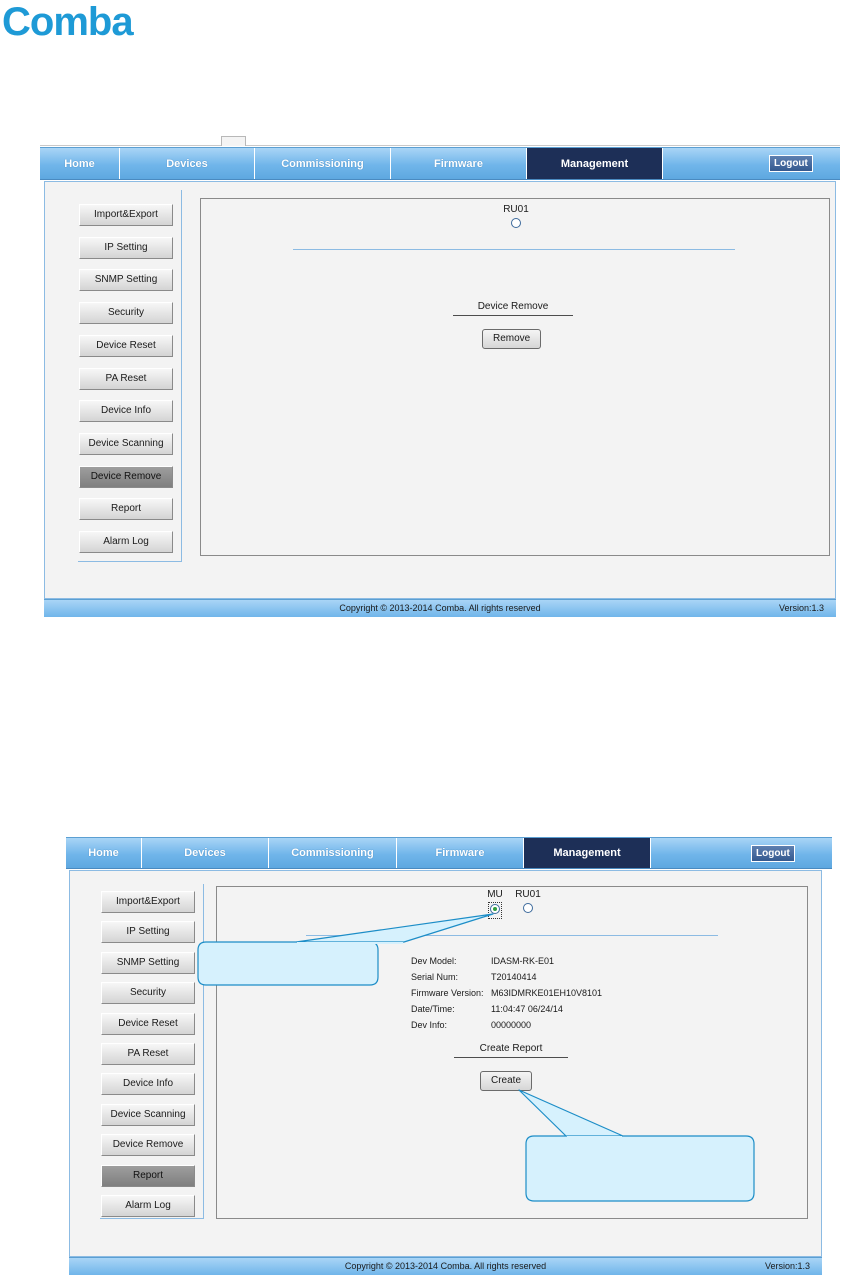 Image resolution: width=853 pixels, height=1282 pixels. What do you see at coordinates (435, 977) in the screenshot?
I see `info-label: Serial Num:` at bounding box center [435, 977].